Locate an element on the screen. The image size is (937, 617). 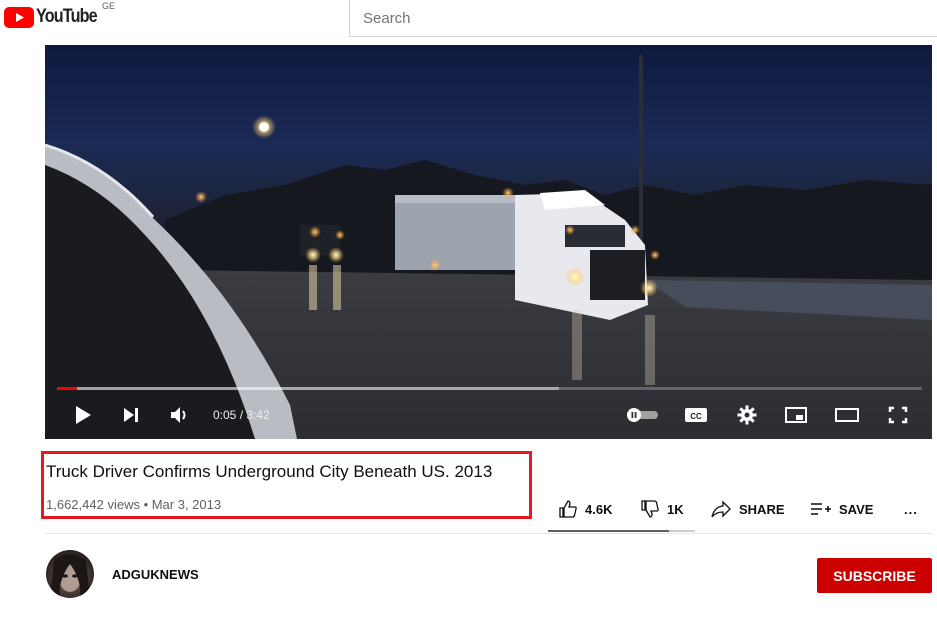
channel-name: ADGUKNEWS is located at coordinates (155, 574).